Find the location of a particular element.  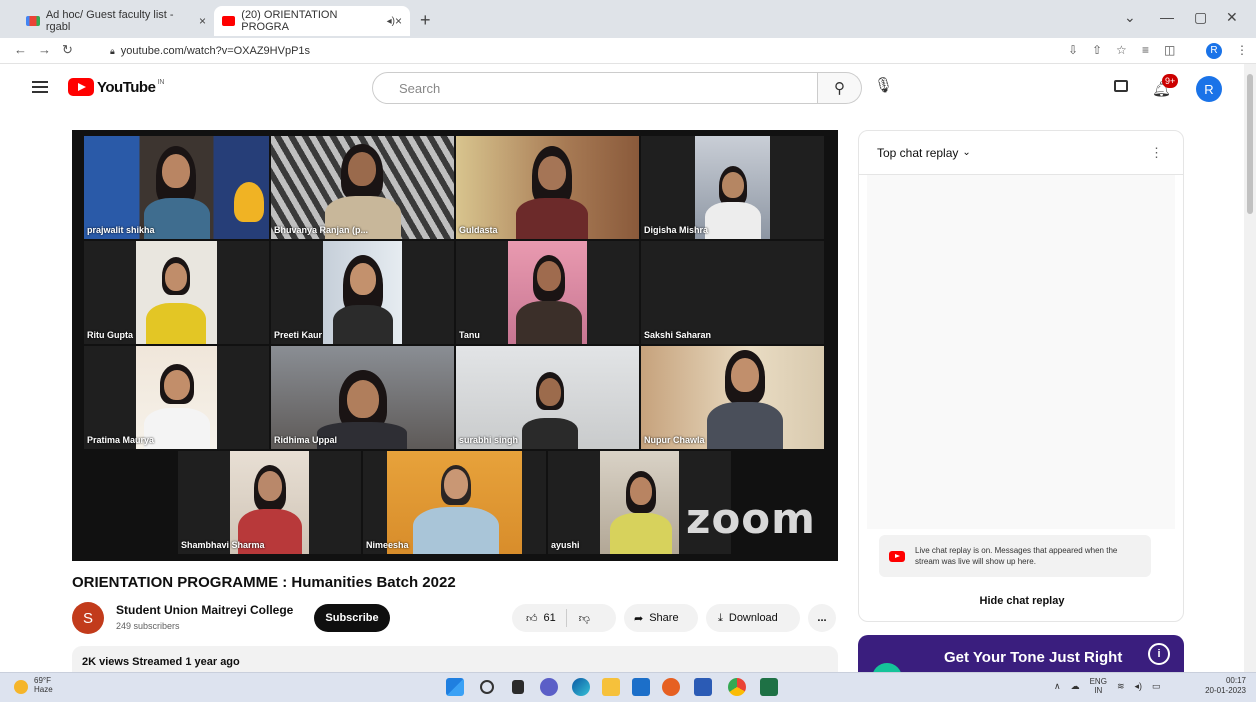

participant-name: Ridhima Uppal is located at coordinates (306, 440).